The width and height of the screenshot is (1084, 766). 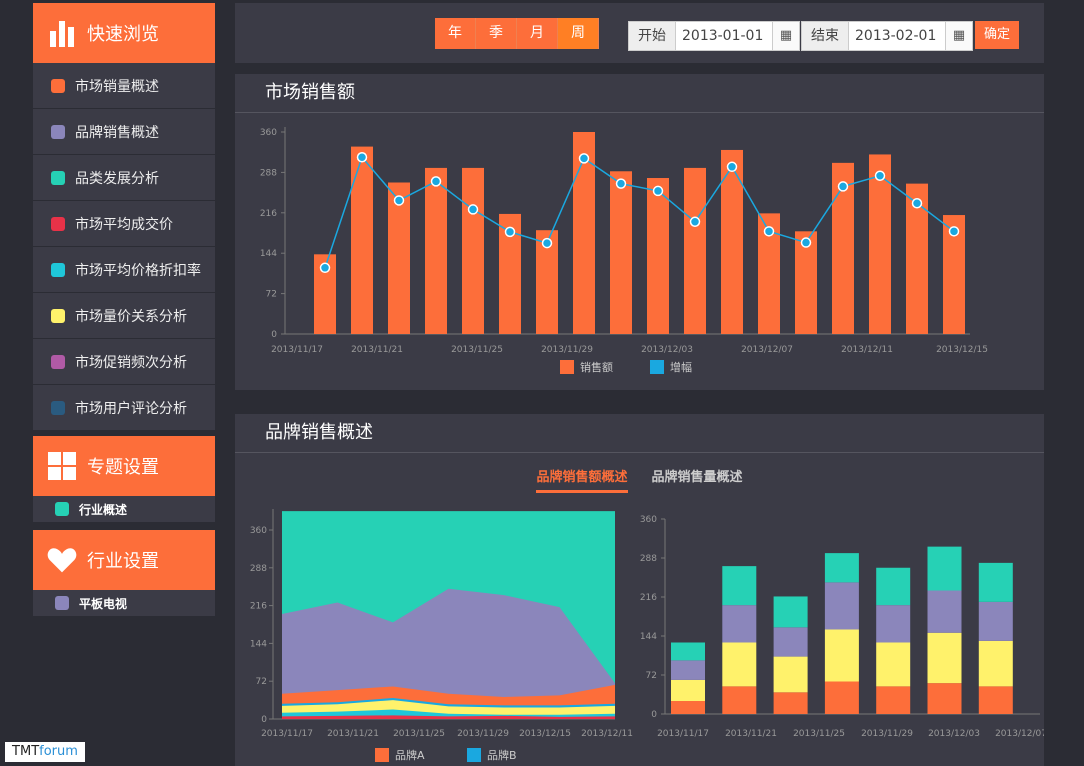 I want to click on sidebar-item-0: 市场销量概述, so click(x=124, y=86).